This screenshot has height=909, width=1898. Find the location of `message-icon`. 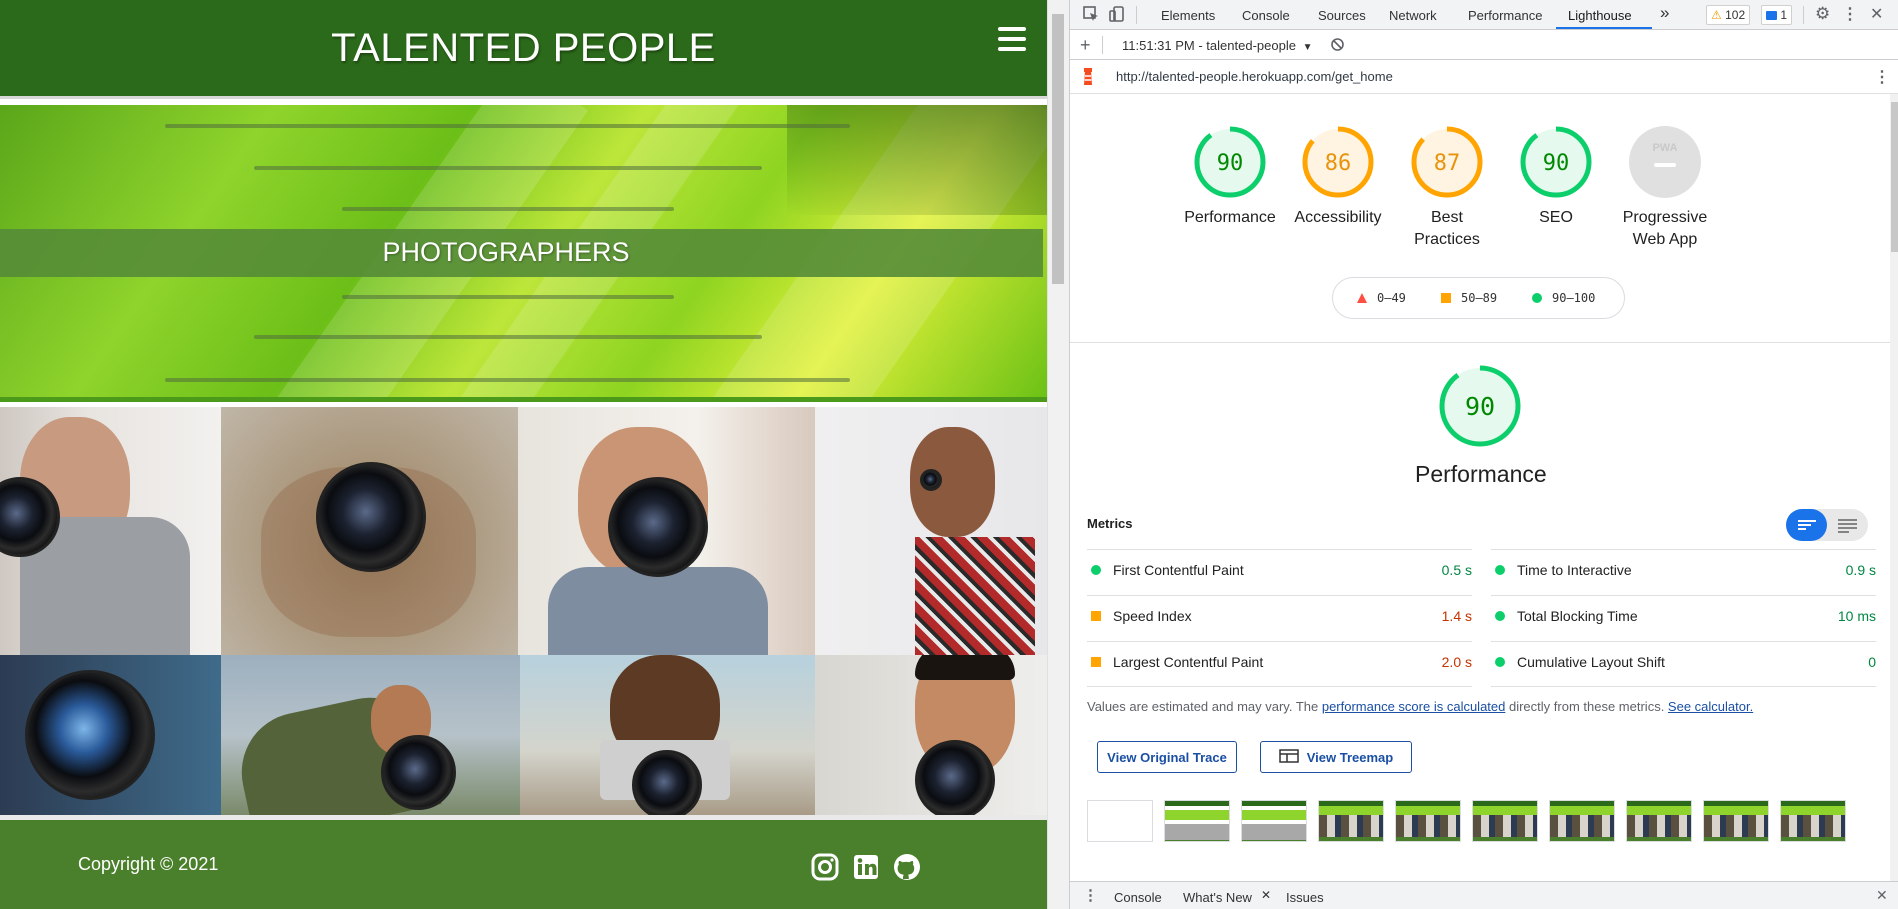

message-icon is located at coordinates (1771, 16).